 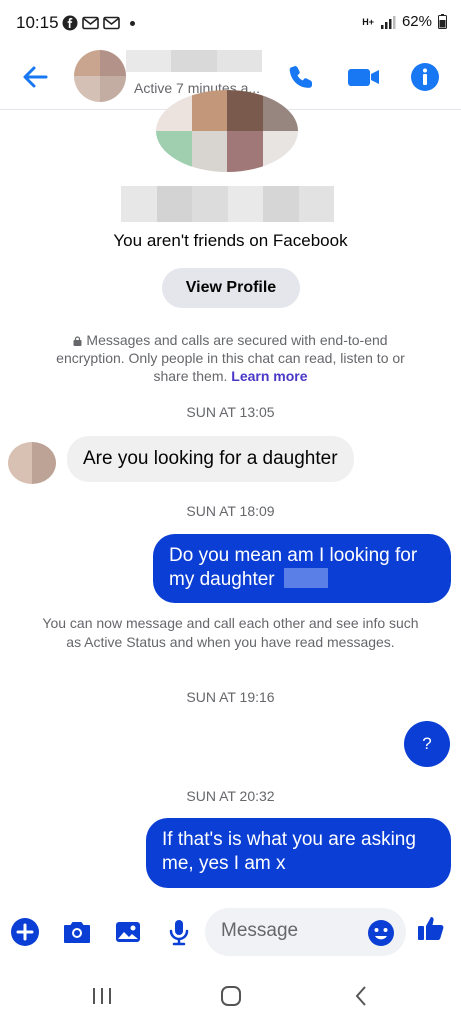 I want to click on timestamp: SUN AT 20:32, so click(x=230, y=796).